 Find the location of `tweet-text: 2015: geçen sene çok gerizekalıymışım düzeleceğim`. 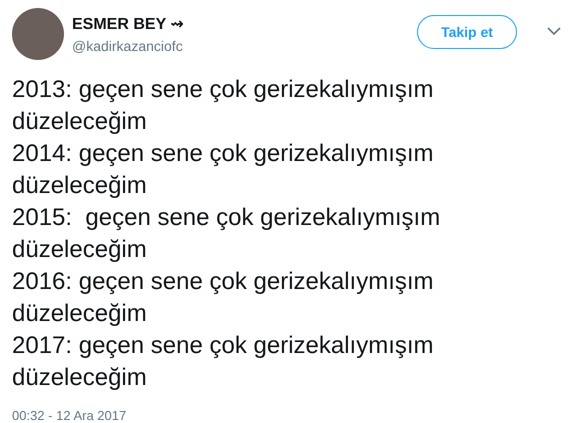

tweet-text: 2015: geçen sene çok gerizekalıymışım düzeleceğim is located at coordinates (227, 234).